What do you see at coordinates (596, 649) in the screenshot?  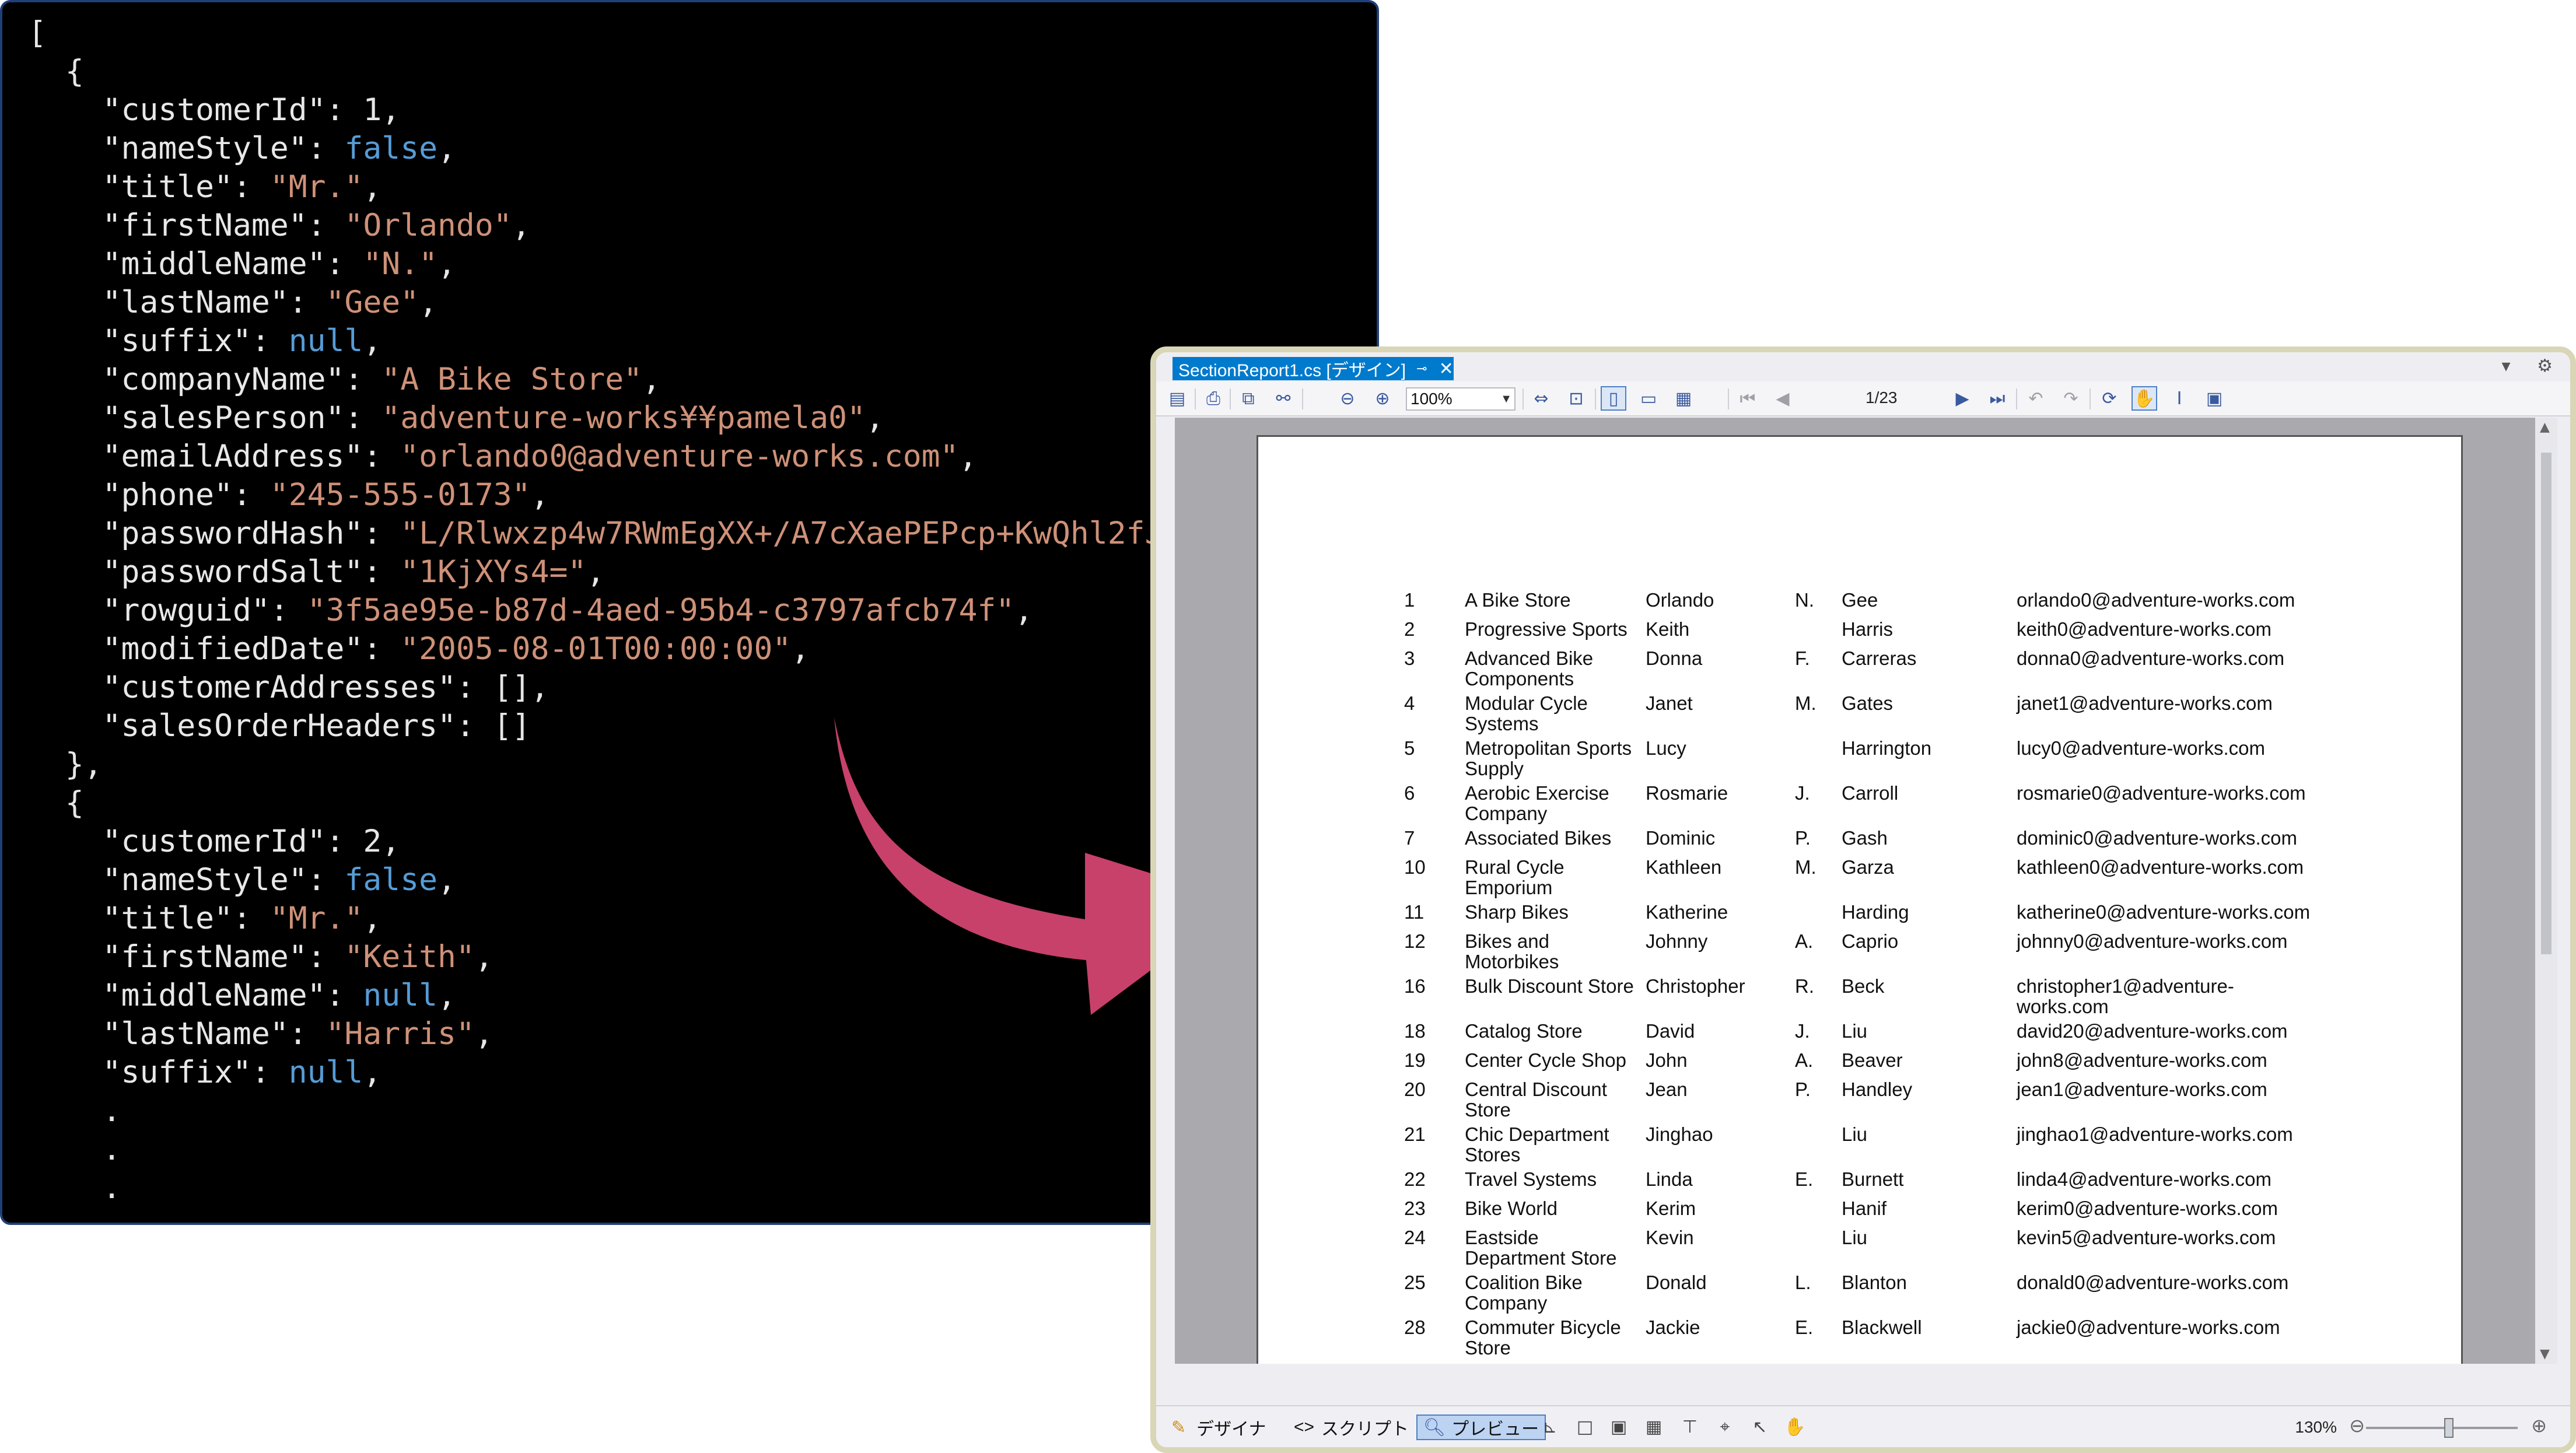 I see `code-token: "2005-08-01T00:00:00"` at bounding box center [596, 649].